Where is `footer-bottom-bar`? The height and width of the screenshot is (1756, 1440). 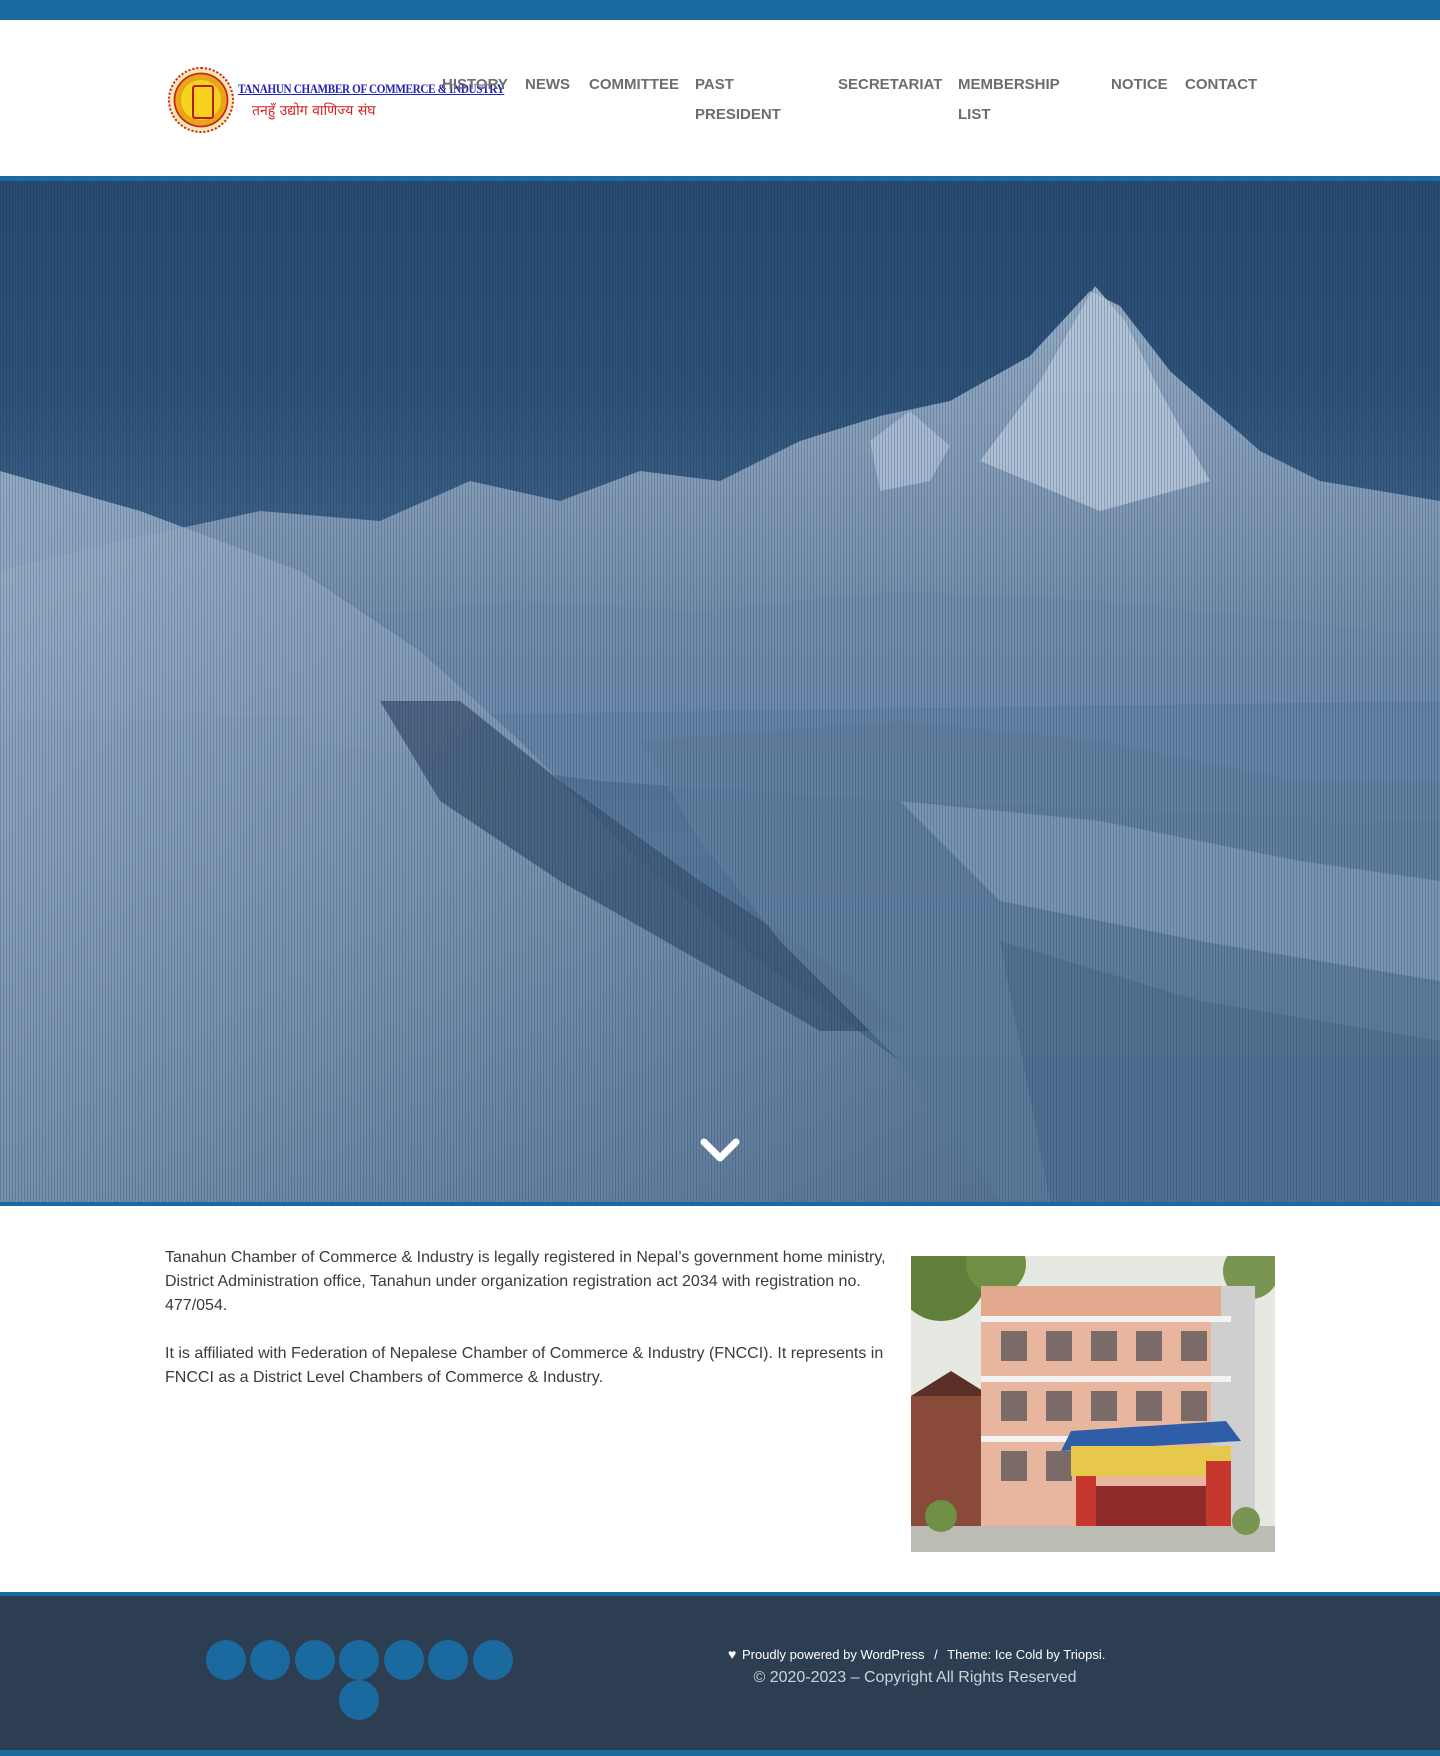
footer-bottom-bar is located at coordinates (720, 1753).